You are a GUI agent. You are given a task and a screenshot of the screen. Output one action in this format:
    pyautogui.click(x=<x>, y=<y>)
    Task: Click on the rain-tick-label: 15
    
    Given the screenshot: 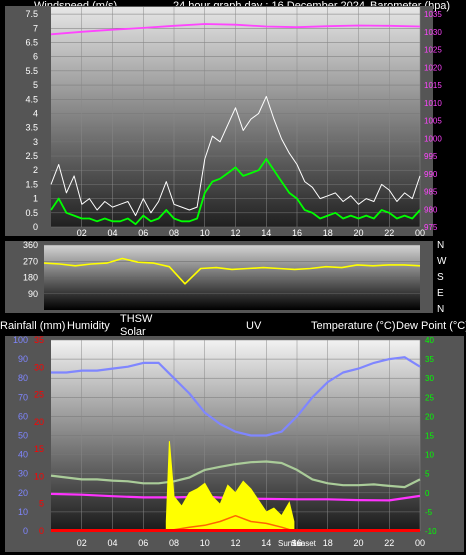 What is the action you would take?
    pyautogui.click(x=39, y=449)
    